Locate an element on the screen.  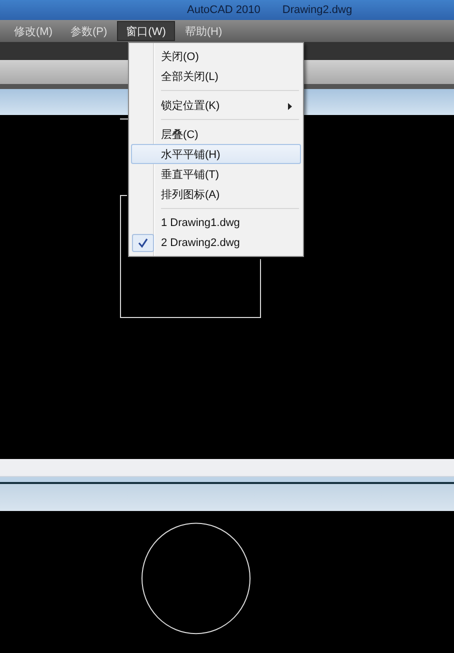
dropdown-item: 层叠(C) is located at coordinates (216, 134).